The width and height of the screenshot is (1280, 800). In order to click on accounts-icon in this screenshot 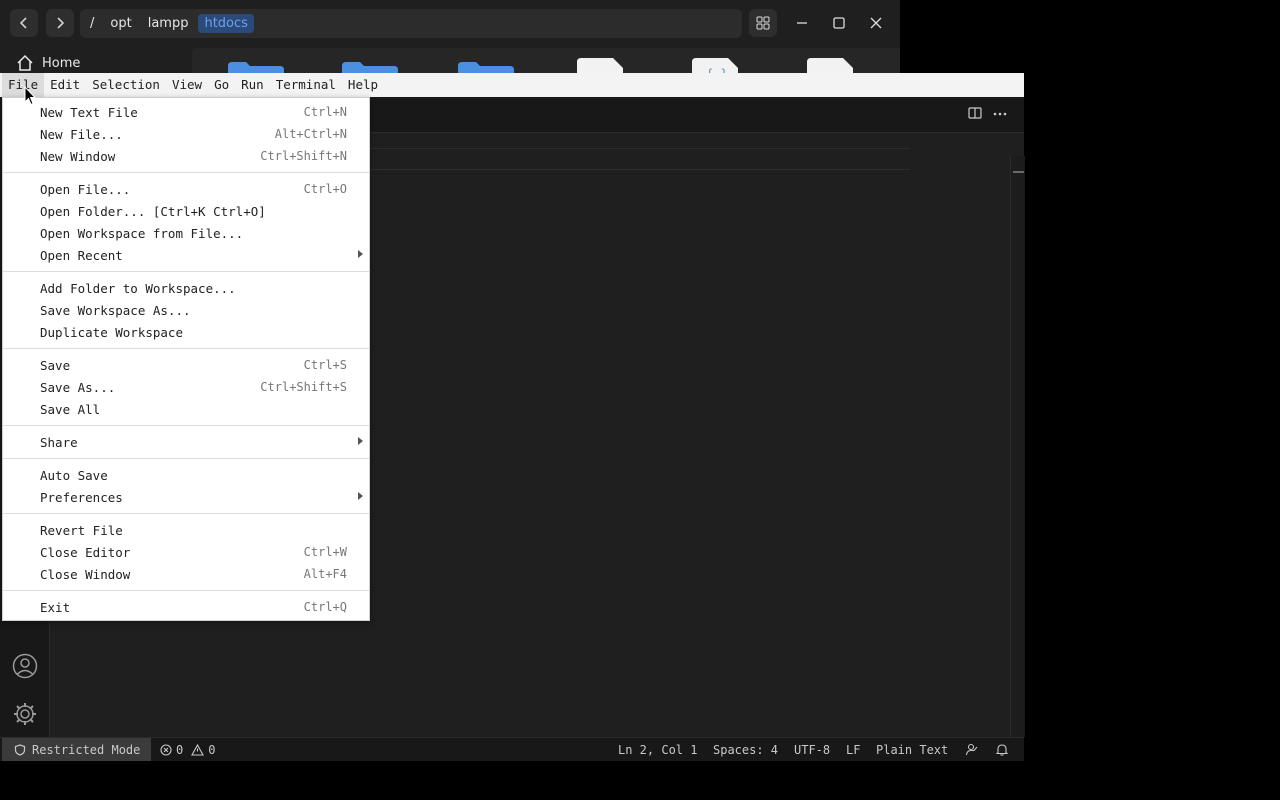, I will do `click(25, 666)`.